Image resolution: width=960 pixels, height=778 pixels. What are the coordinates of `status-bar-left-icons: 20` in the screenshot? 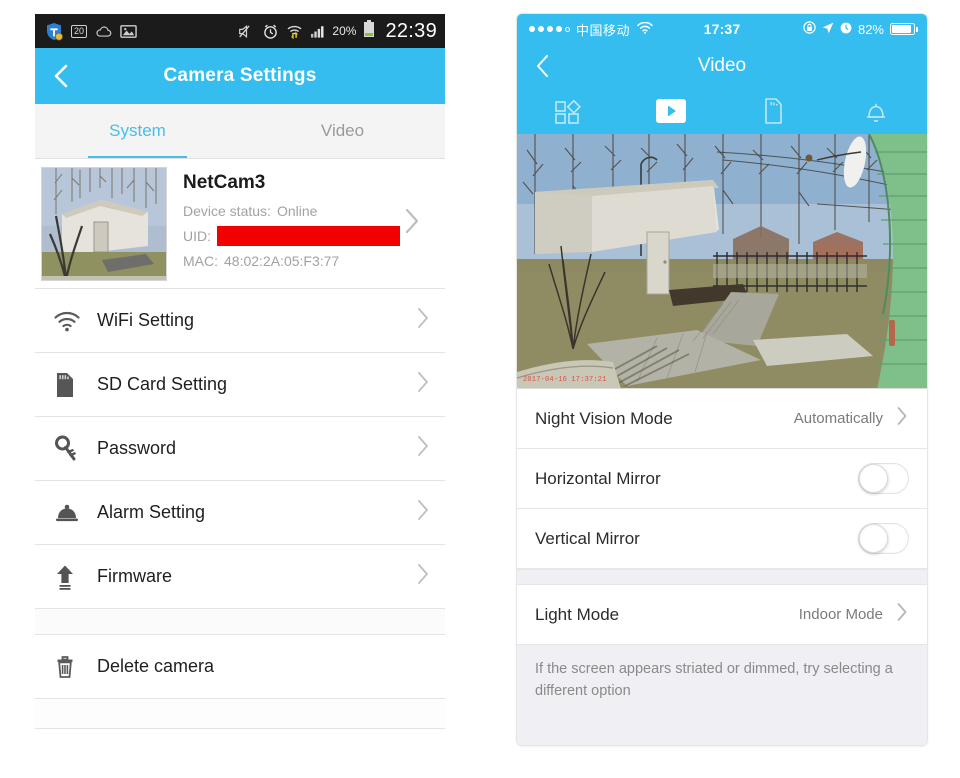 It's located at (91, 31).